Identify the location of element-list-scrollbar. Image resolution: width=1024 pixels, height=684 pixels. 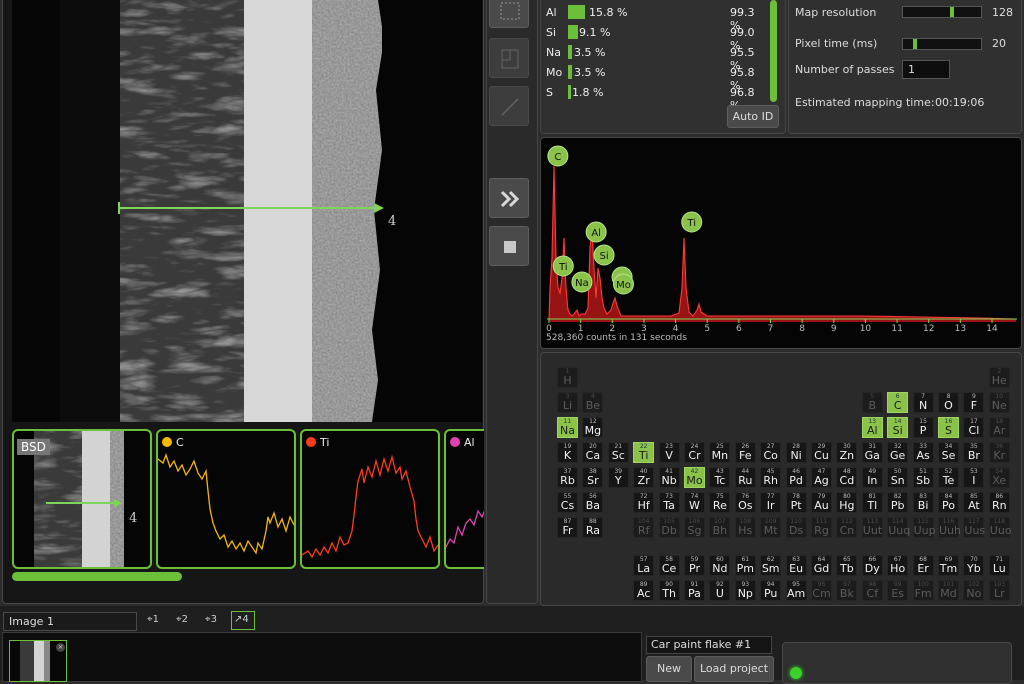
(773, 51).